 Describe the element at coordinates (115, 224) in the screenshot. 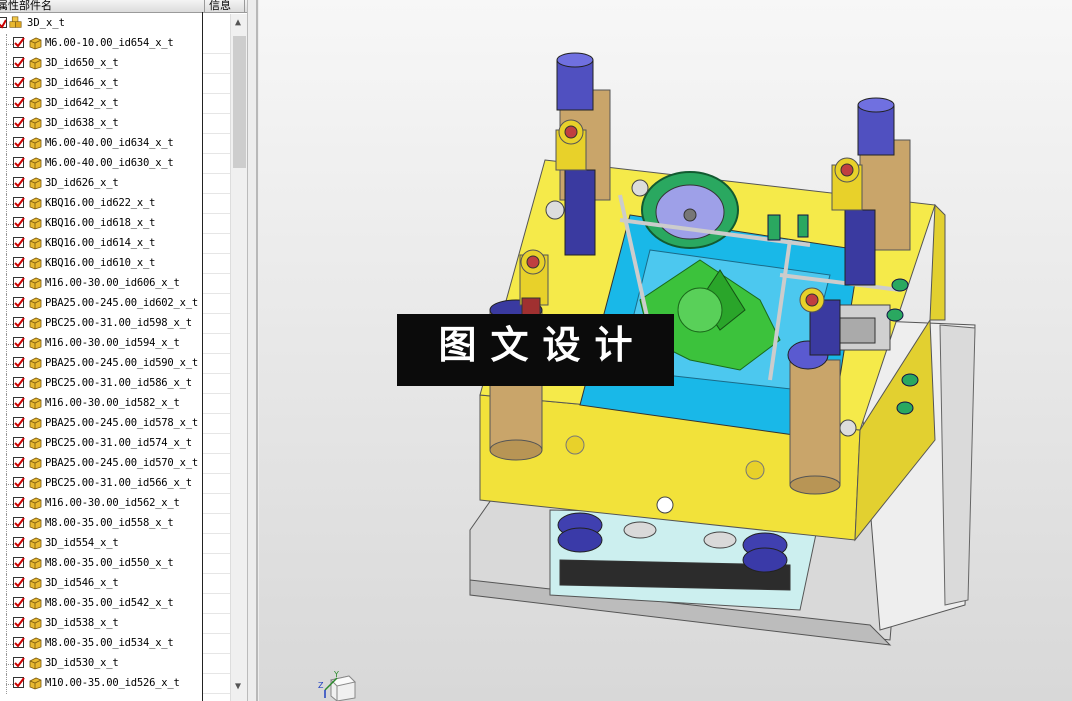

I see `tree-item: KBQ16.00_id618_x_t` at that location.